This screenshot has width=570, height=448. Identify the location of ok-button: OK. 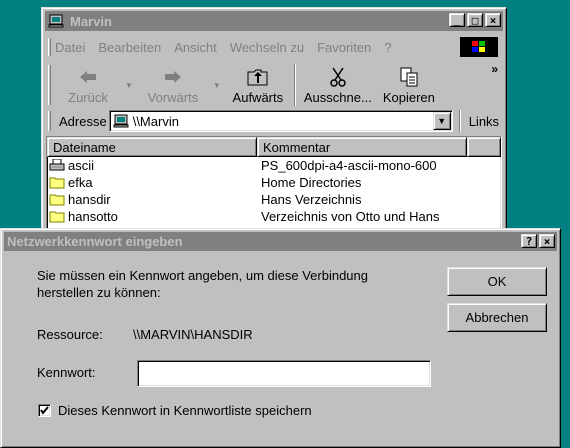
(497, 281).